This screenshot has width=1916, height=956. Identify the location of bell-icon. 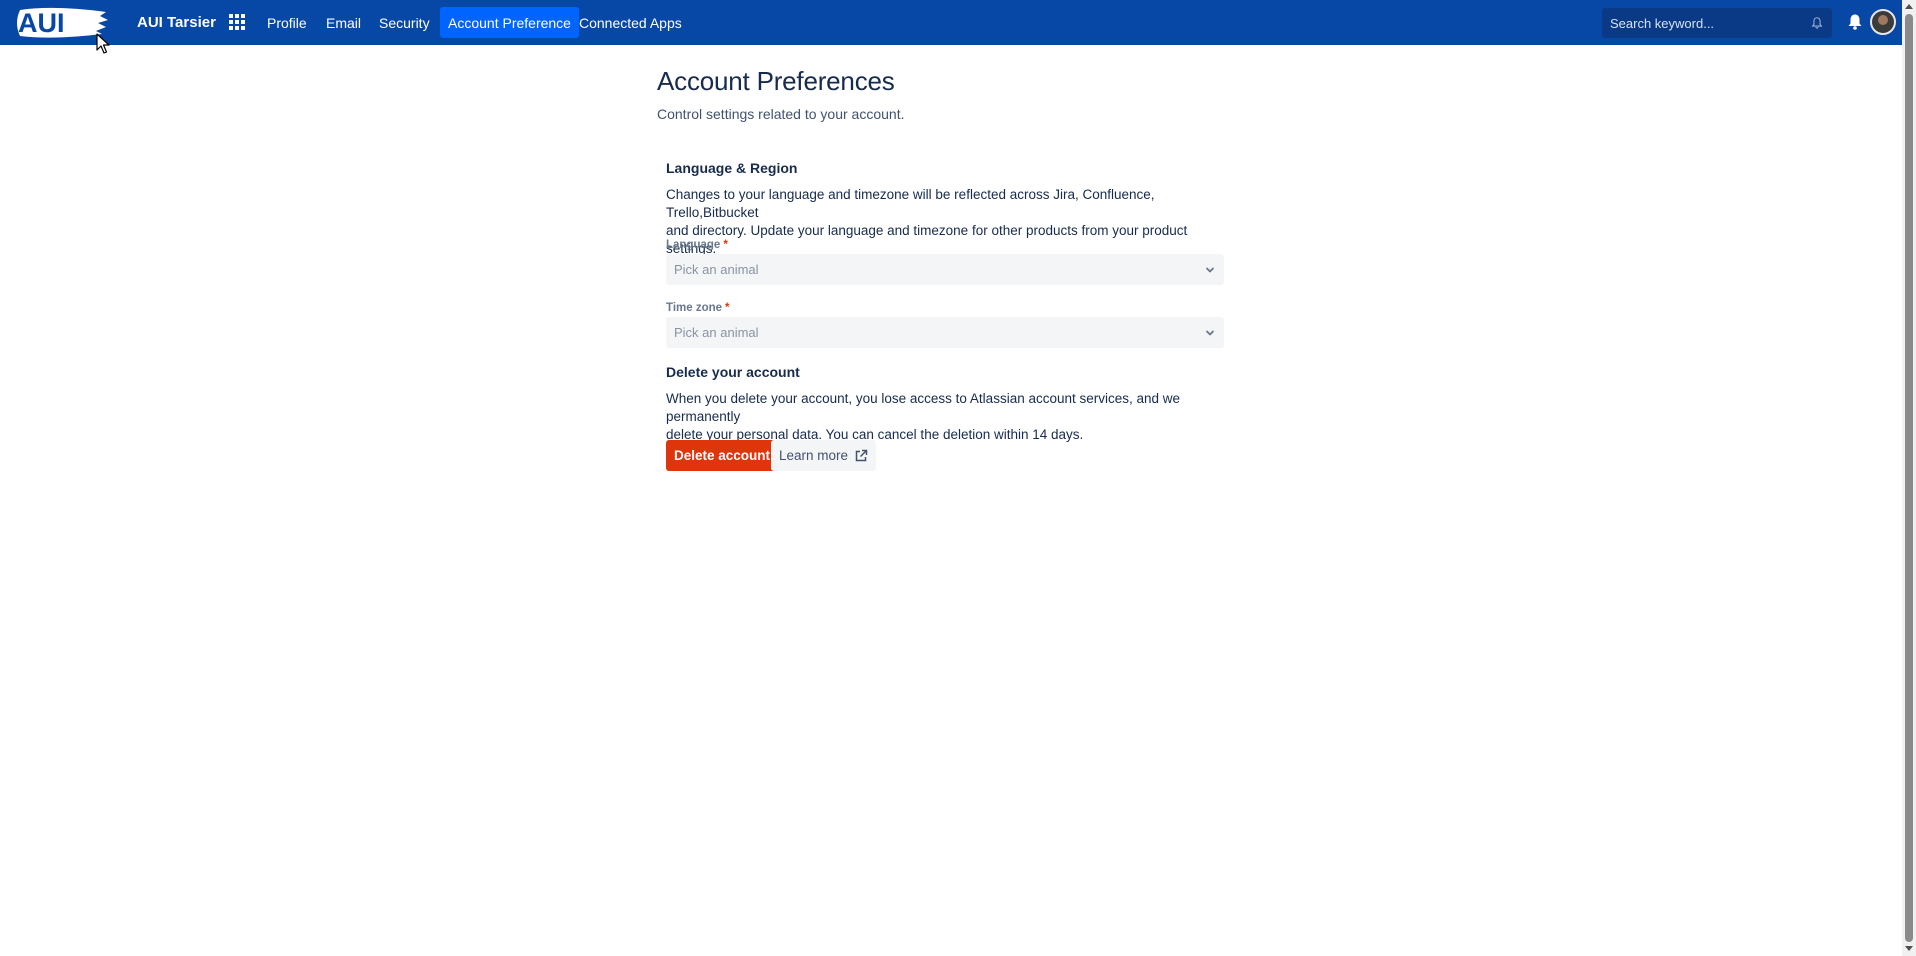
(1855, 22).